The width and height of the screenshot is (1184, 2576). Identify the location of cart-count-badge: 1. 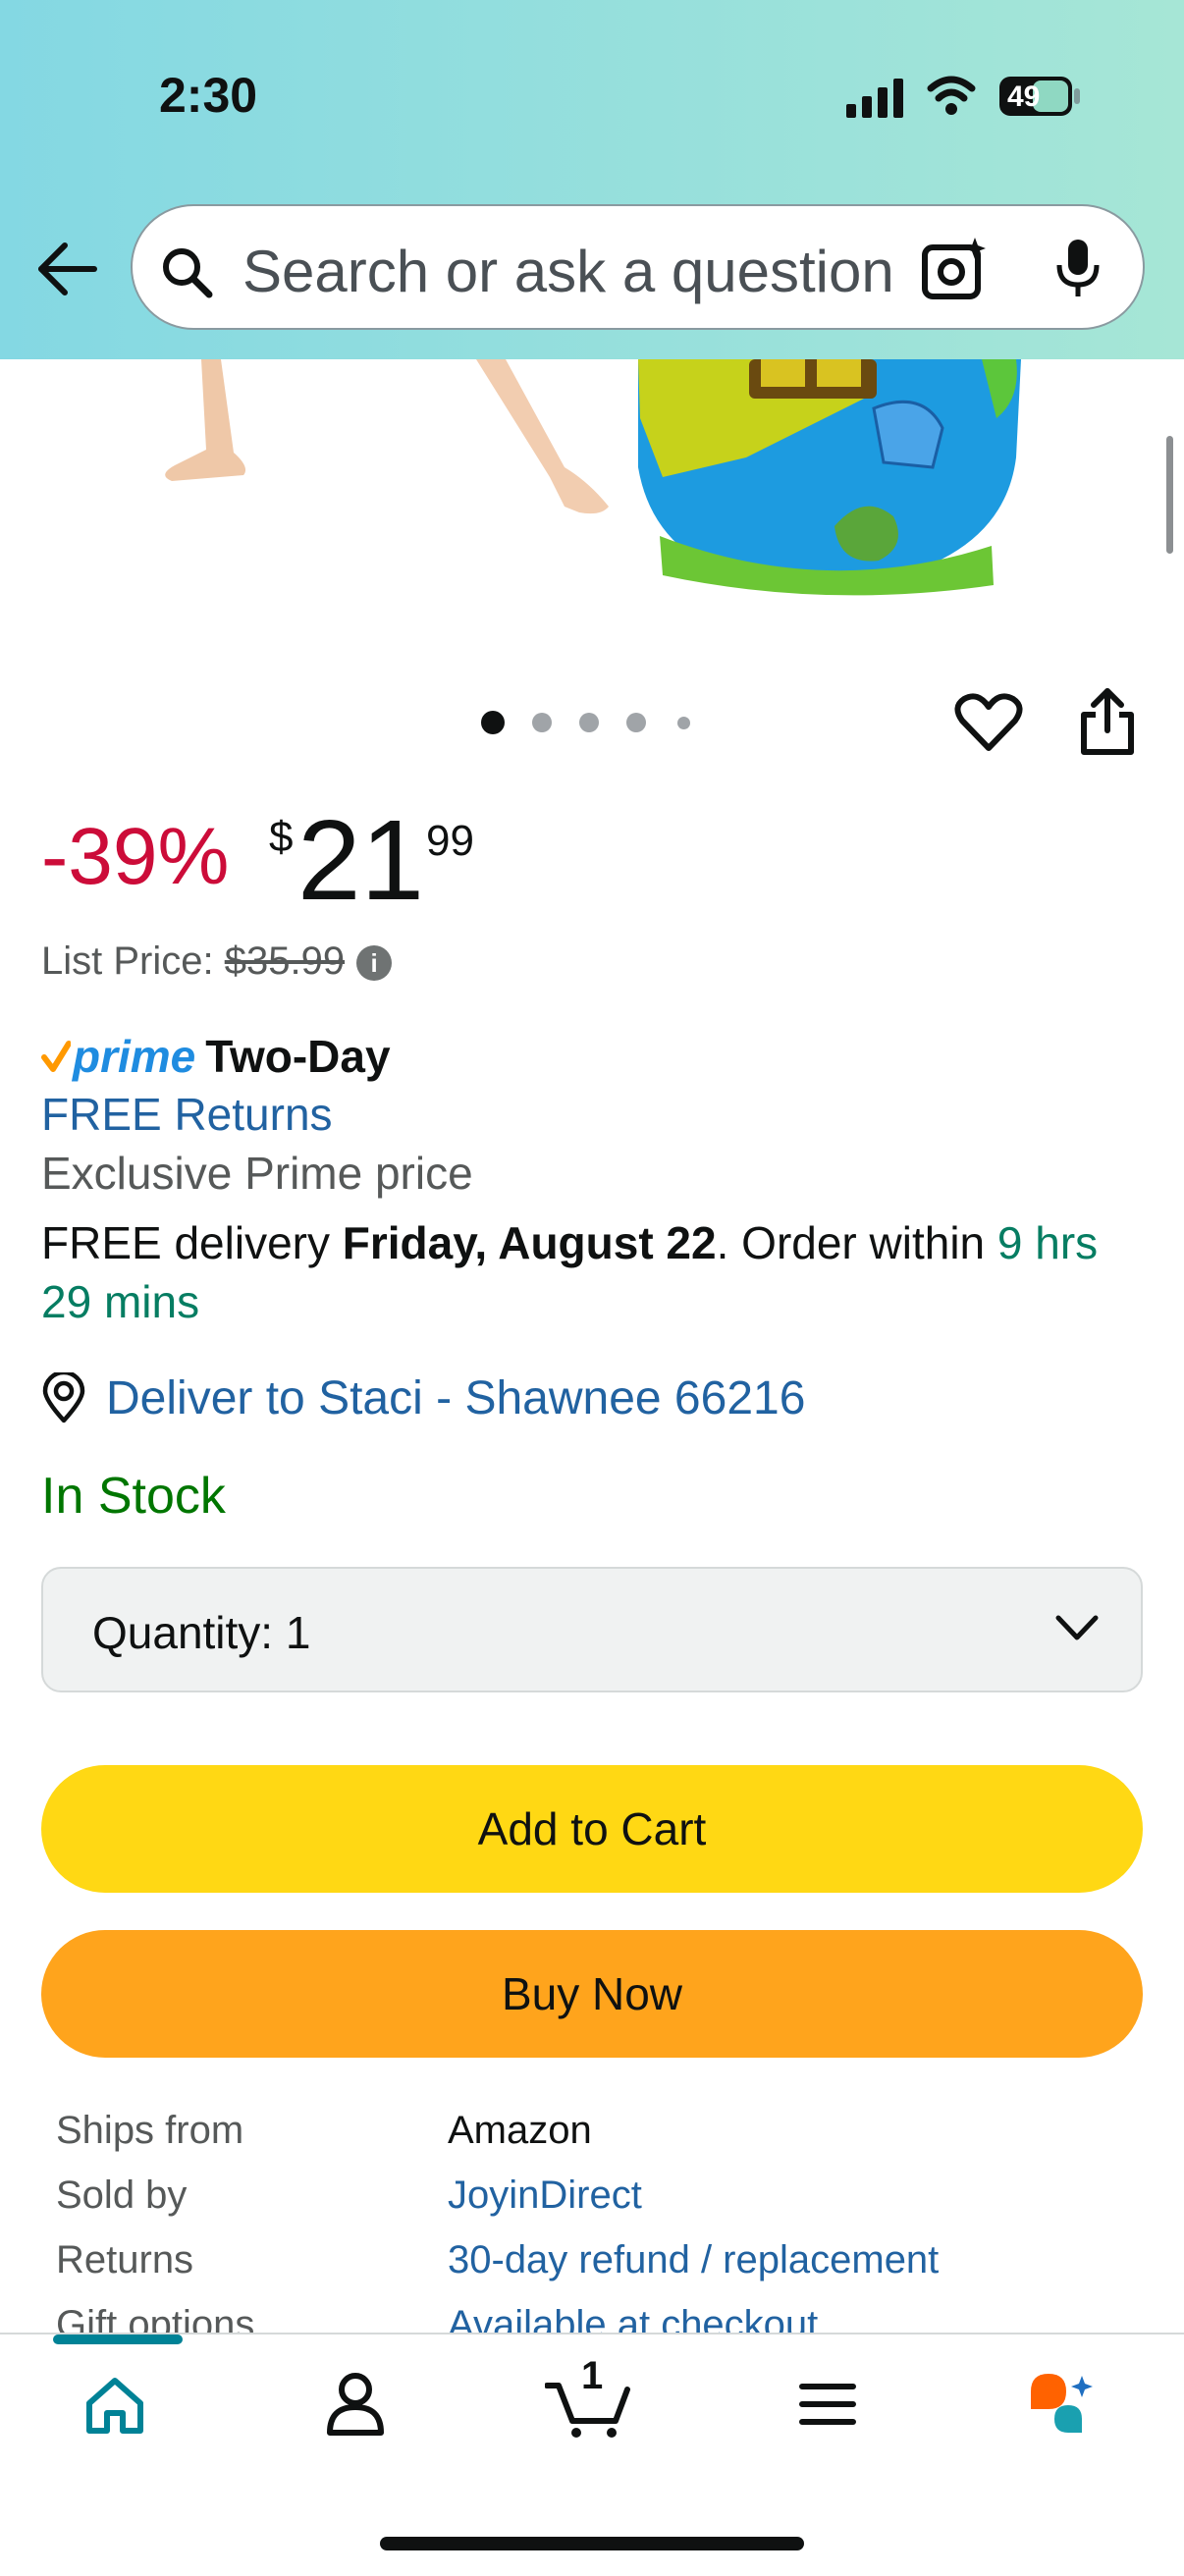
(593, 2375).